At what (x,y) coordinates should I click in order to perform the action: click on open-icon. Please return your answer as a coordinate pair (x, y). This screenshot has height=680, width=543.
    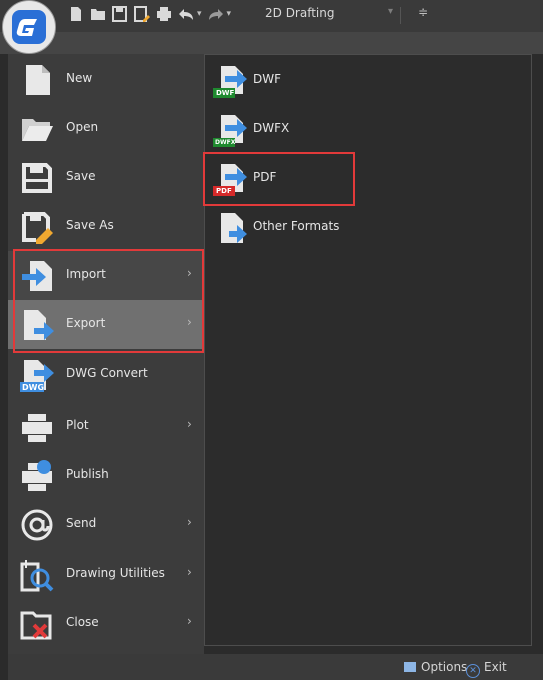
    Looking at the image, I should click on (98, 14).